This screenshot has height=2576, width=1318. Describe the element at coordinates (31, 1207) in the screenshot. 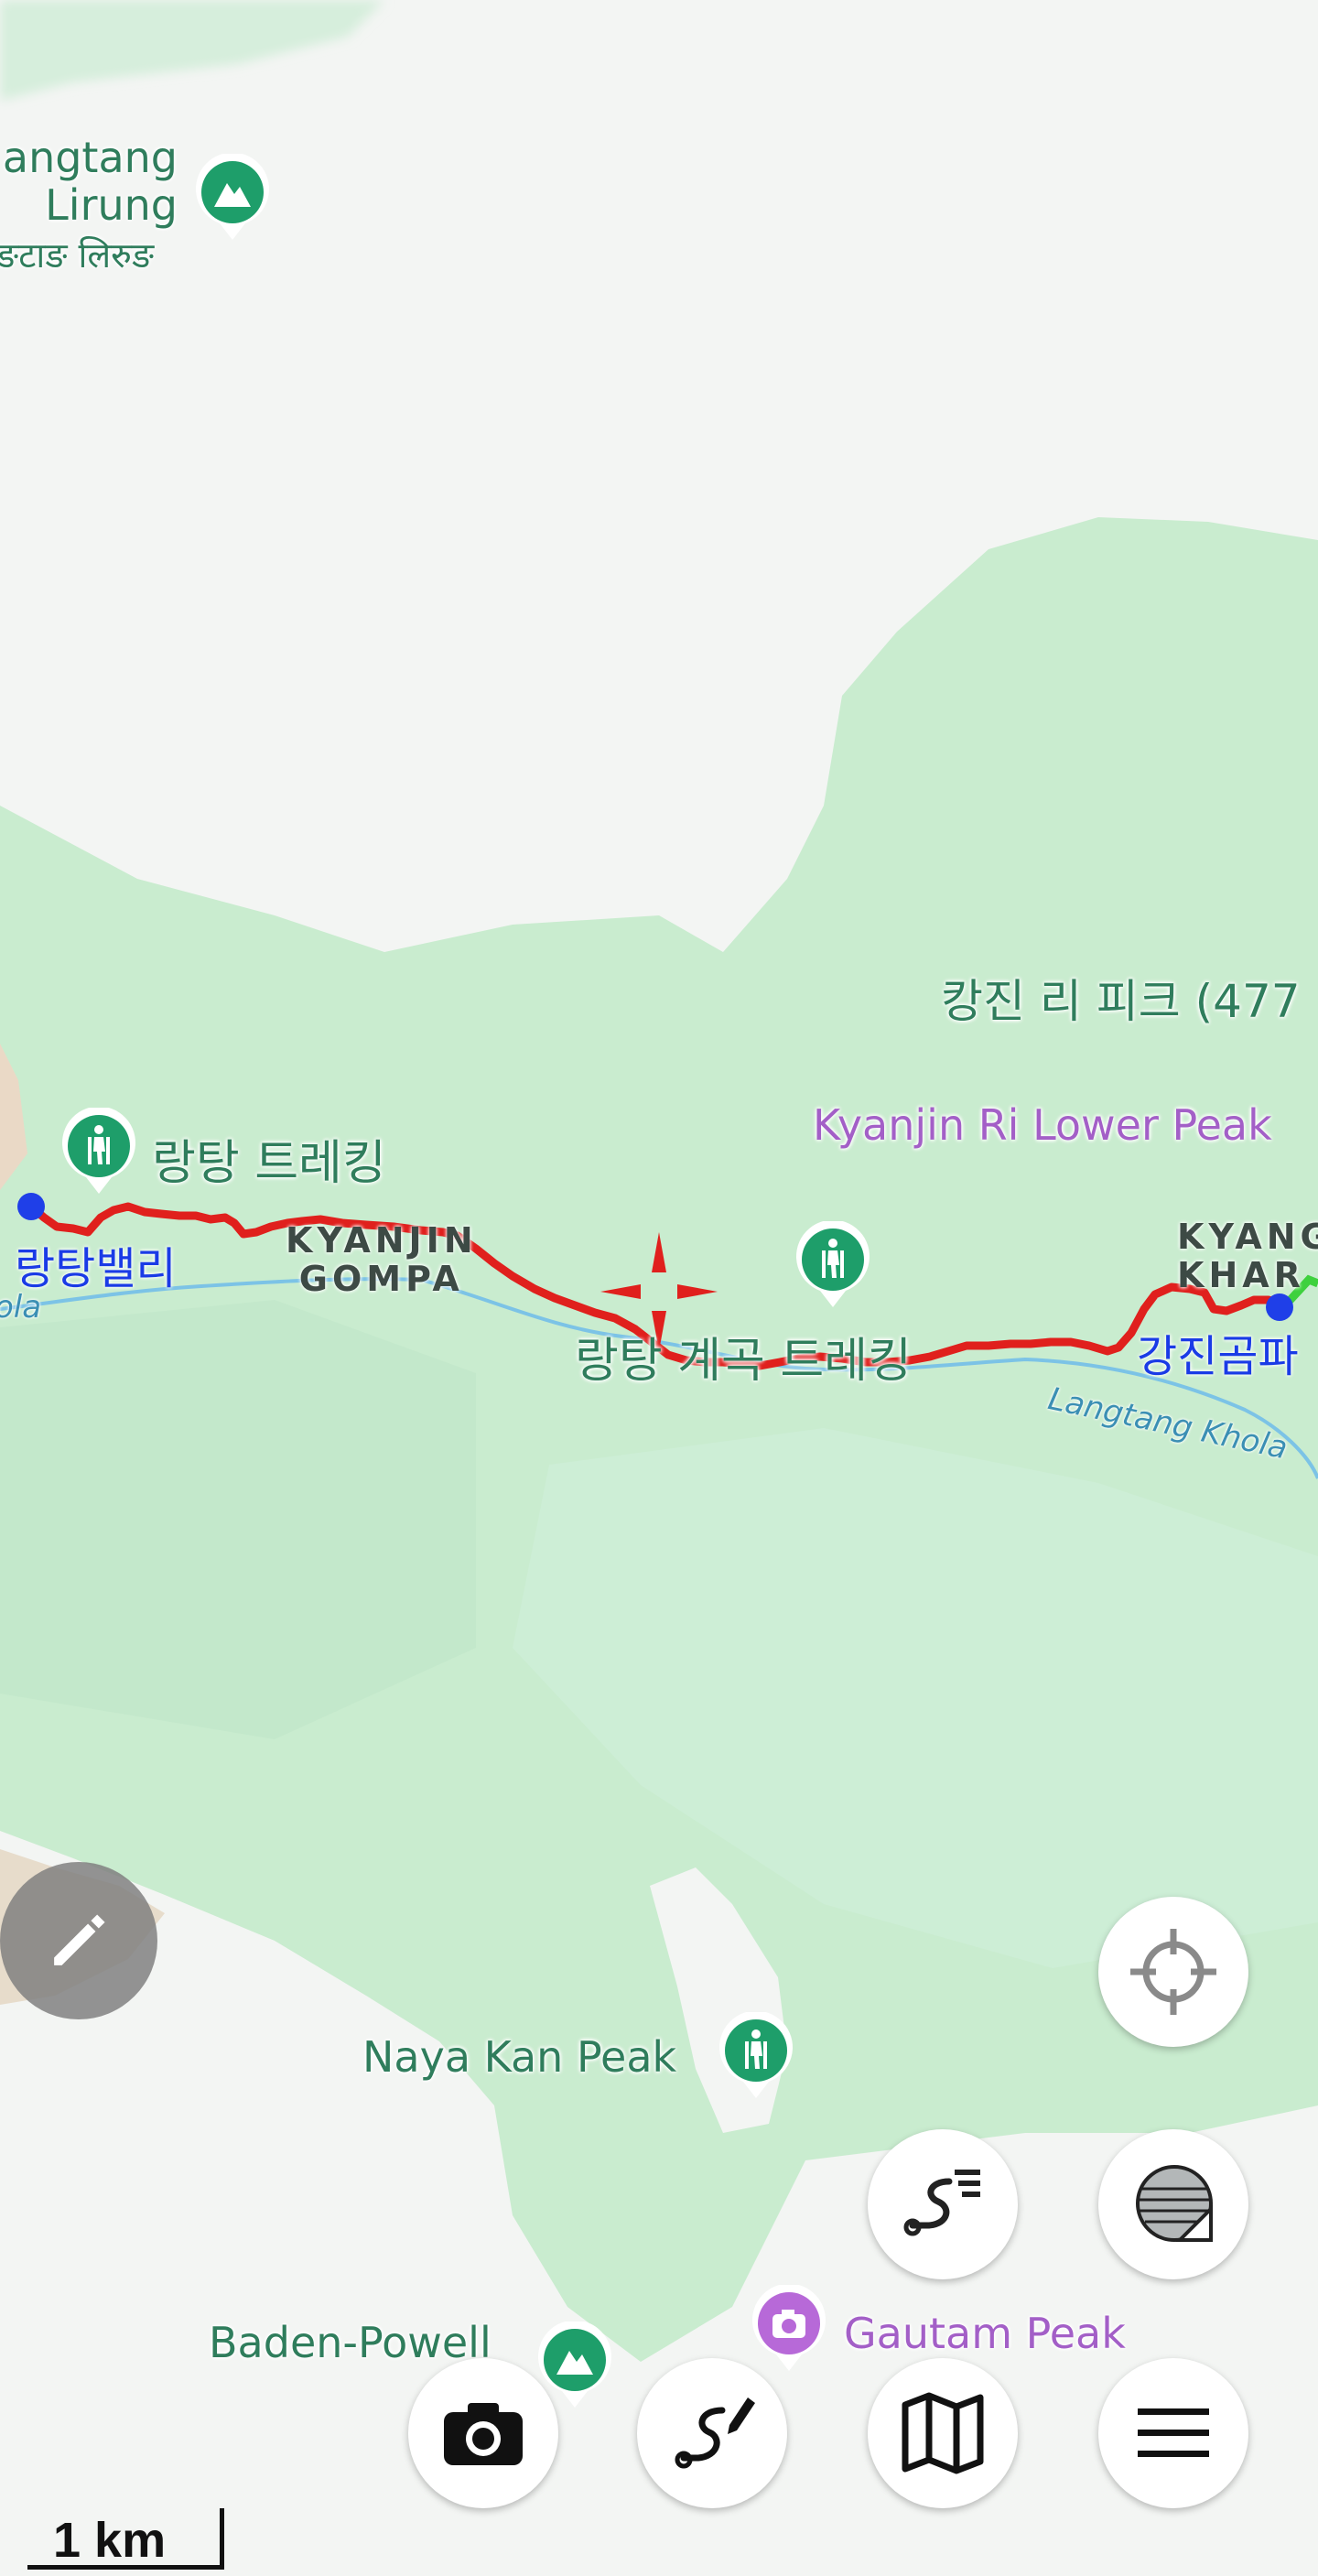

I see `route-start-point` at that location.